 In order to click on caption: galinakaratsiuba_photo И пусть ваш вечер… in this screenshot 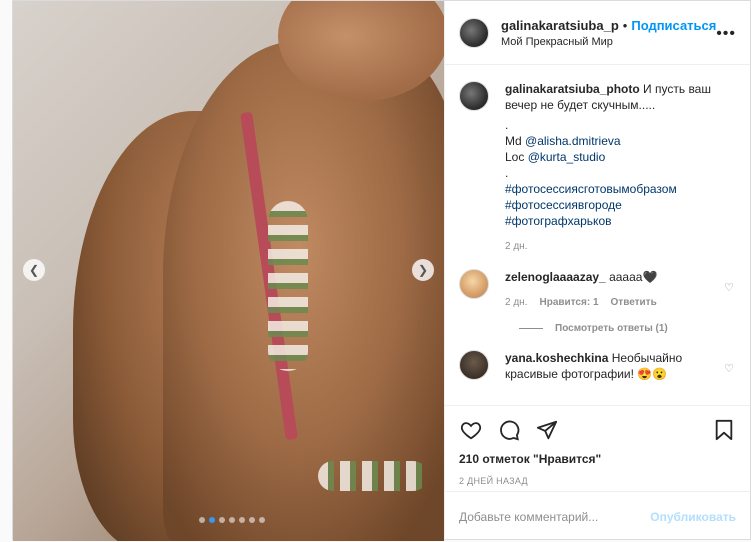, I will do `click(597, 168)`.